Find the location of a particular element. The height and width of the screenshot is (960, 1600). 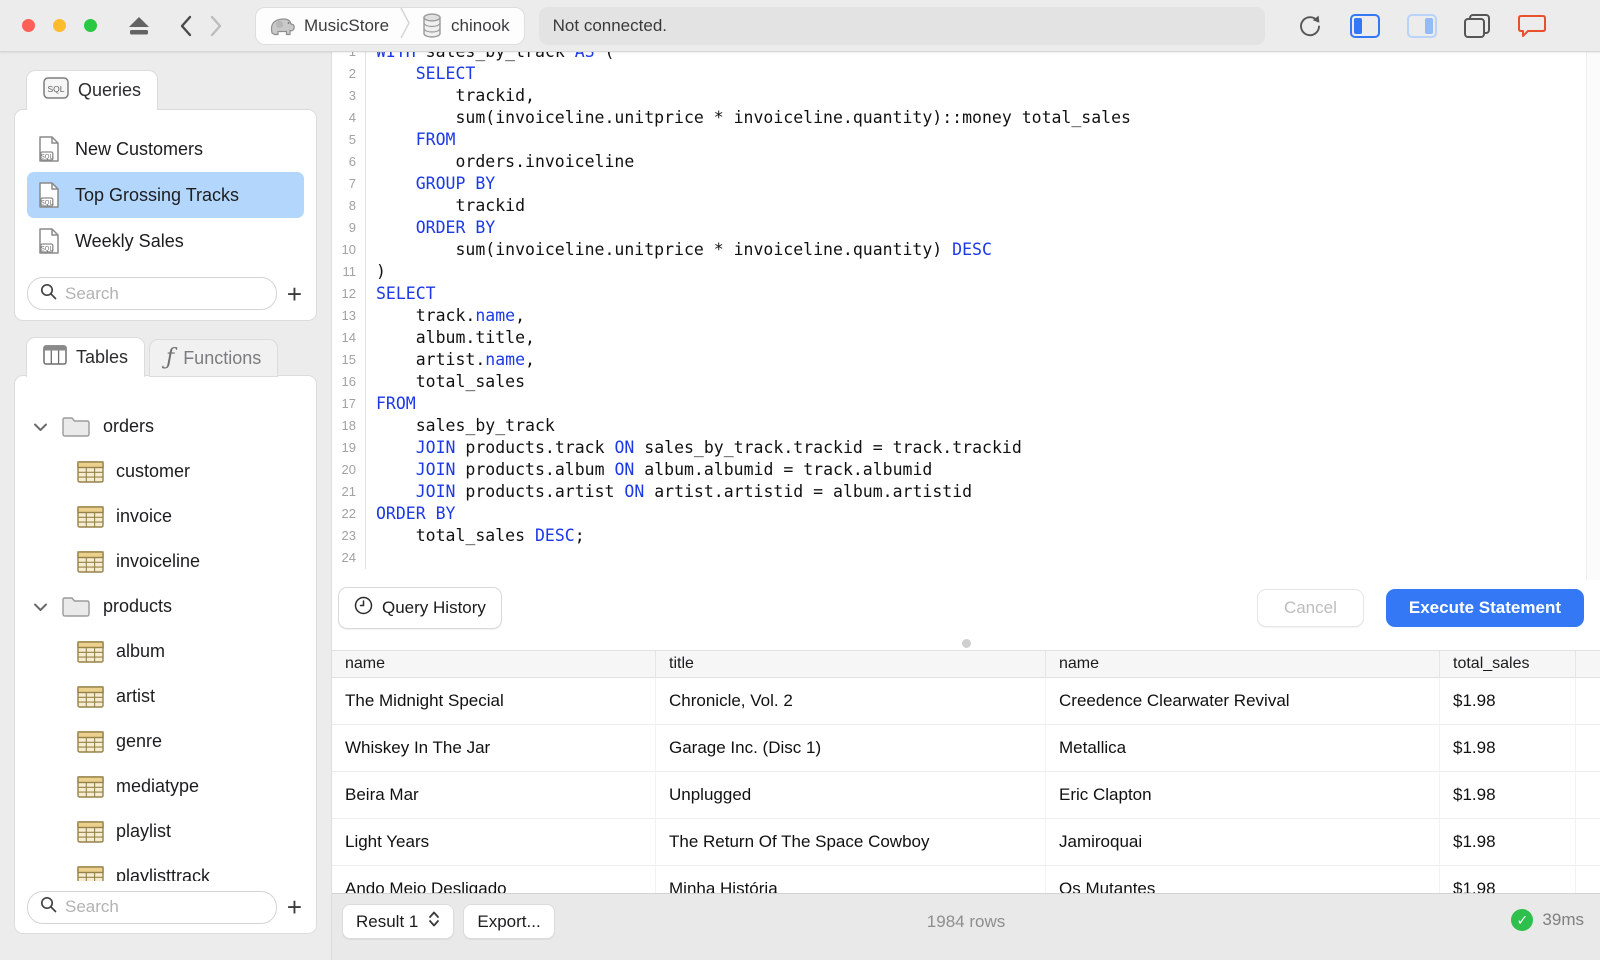

table-cell: Chronicle, Vol. 2 is located at coordinates (851, 701).